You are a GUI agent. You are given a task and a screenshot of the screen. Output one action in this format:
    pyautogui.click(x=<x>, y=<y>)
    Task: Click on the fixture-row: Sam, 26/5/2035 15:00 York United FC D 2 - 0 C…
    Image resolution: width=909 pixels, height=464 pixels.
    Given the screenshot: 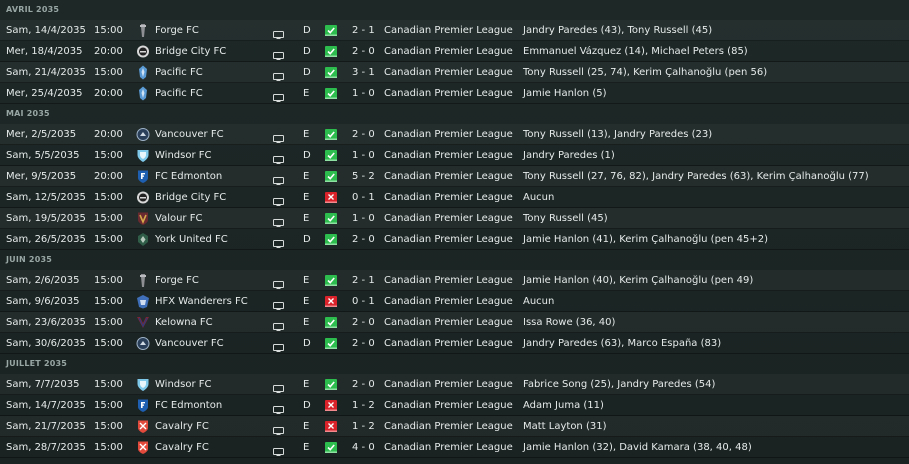 What is the action you would take?
    pyautogui.click(x=454, y=239)
    